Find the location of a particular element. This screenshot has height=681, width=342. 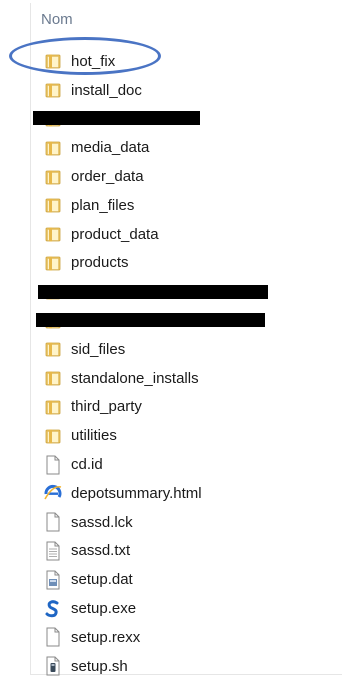

file-row-standalone-installs: standalone_installs is located at coordinates (171, 378).